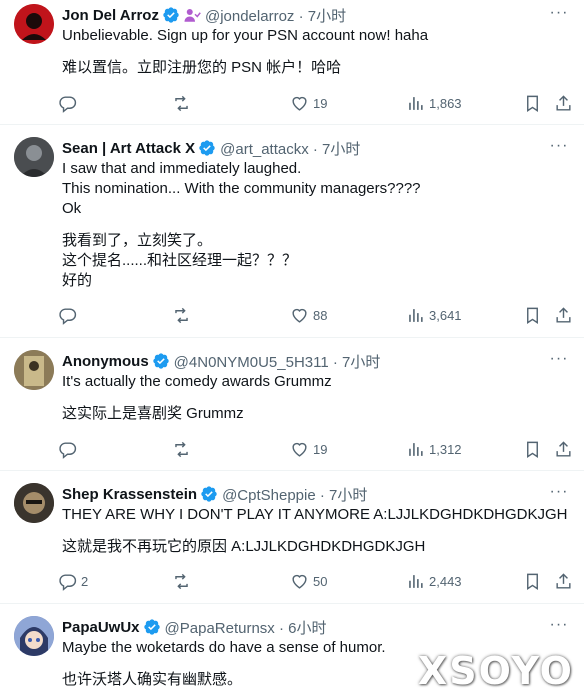 The width and height of the screenshot is (584, 697). Describe the element at coordinates (275, 15) in the screenshot. I see `handle-time: @jondelarroz · 7小时` at that location.